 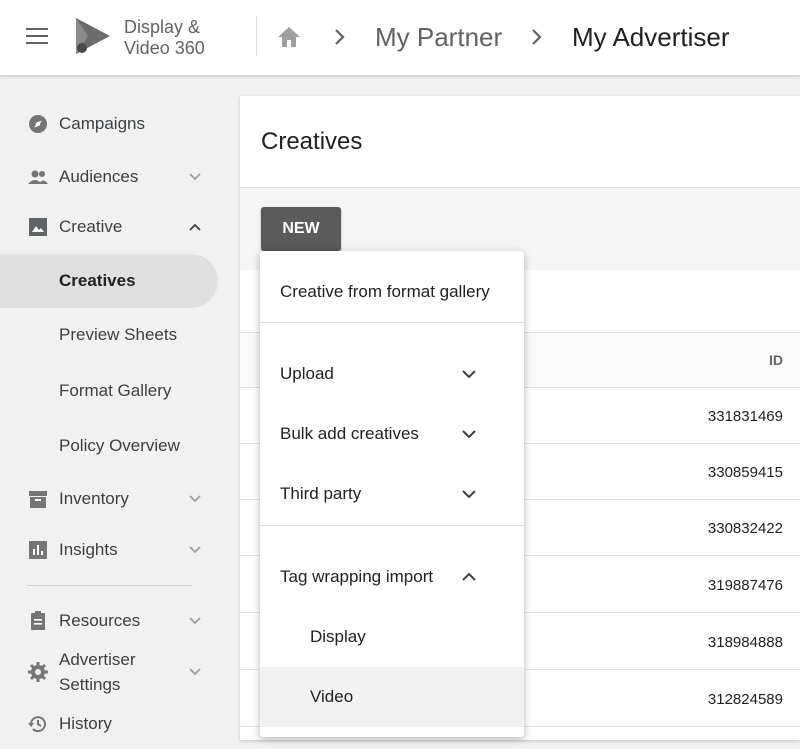 What do you see at coordinates (392, 697) in the screenshot?
I see `menu-item-video: Video` at bounding box center [392, 697].